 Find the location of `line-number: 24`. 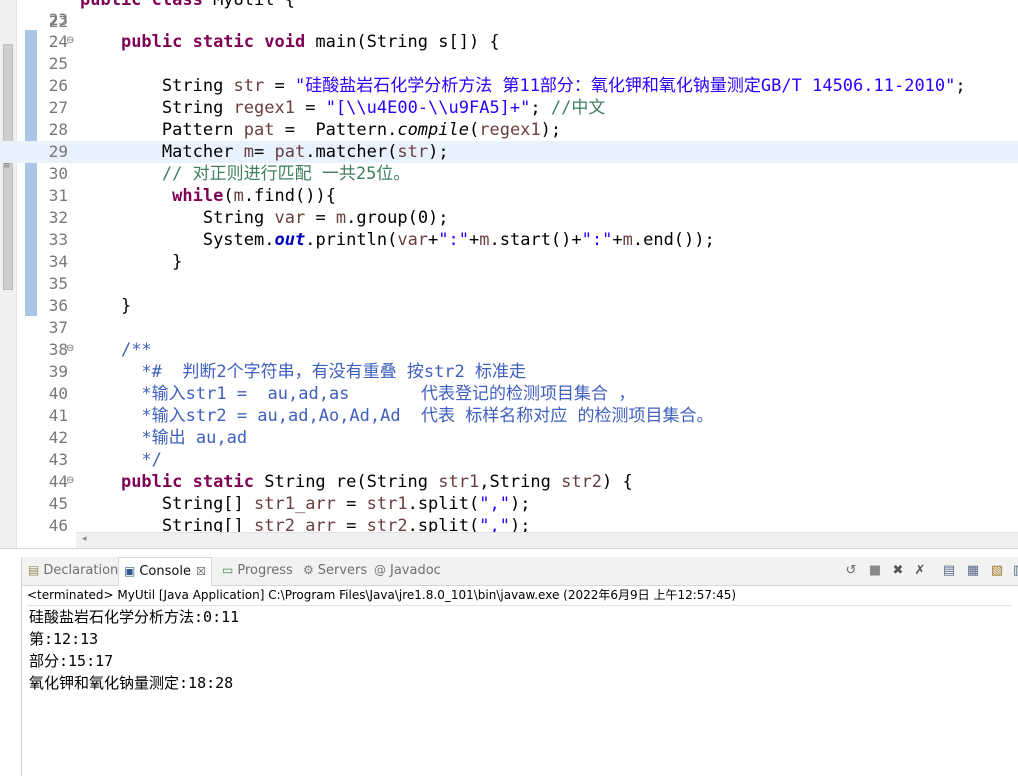

line-number: 24 is located at coordinates (58, 41).